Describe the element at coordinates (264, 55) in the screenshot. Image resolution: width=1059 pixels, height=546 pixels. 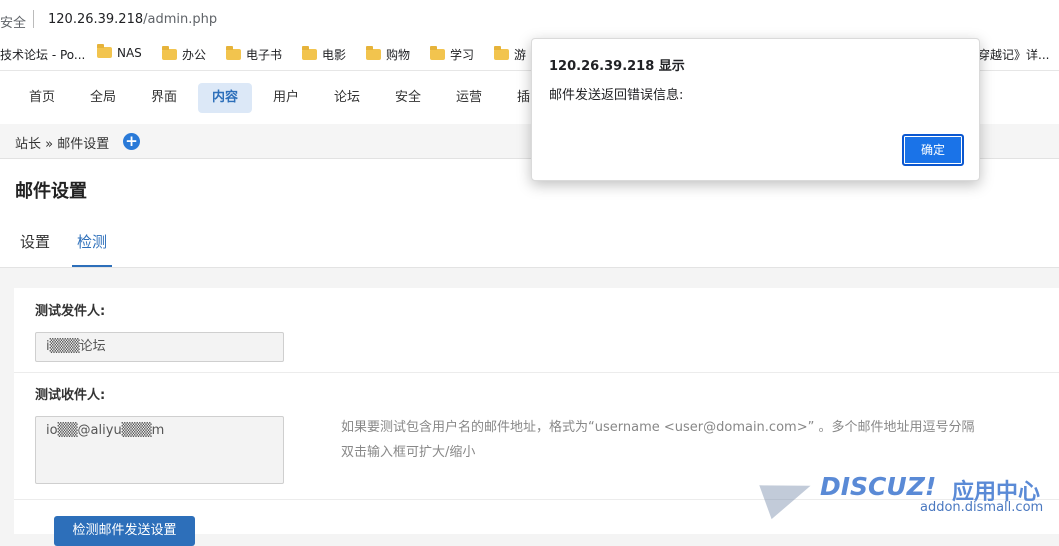
I see `bookmark-label: 电子书` at that location.